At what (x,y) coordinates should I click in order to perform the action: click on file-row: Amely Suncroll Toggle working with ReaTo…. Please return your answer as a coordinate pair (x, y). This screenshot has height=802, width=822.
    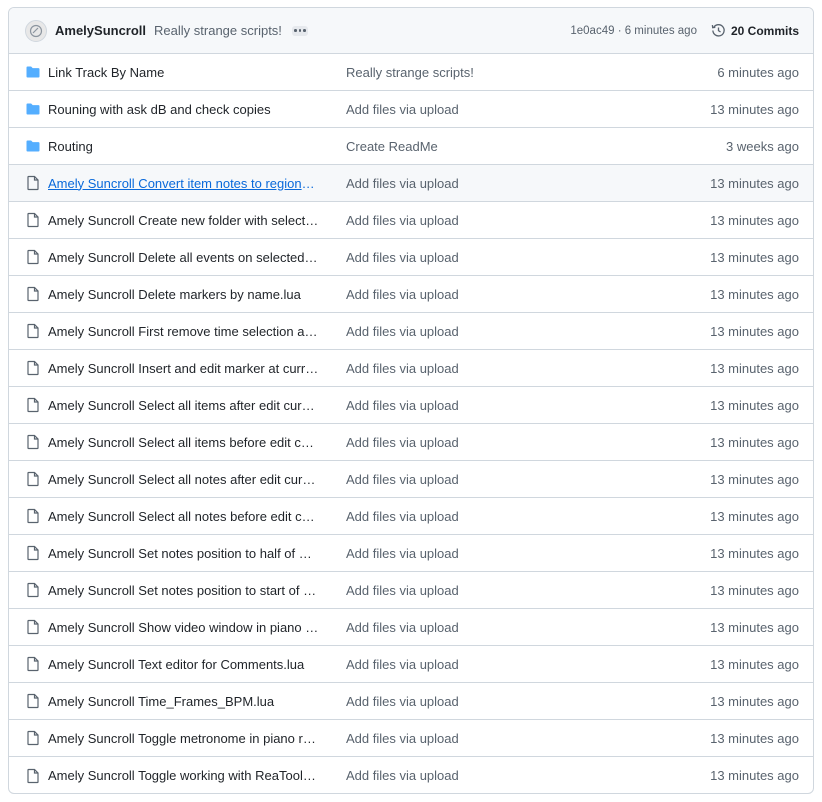
    Looking at the image, I should click on (411, 775).